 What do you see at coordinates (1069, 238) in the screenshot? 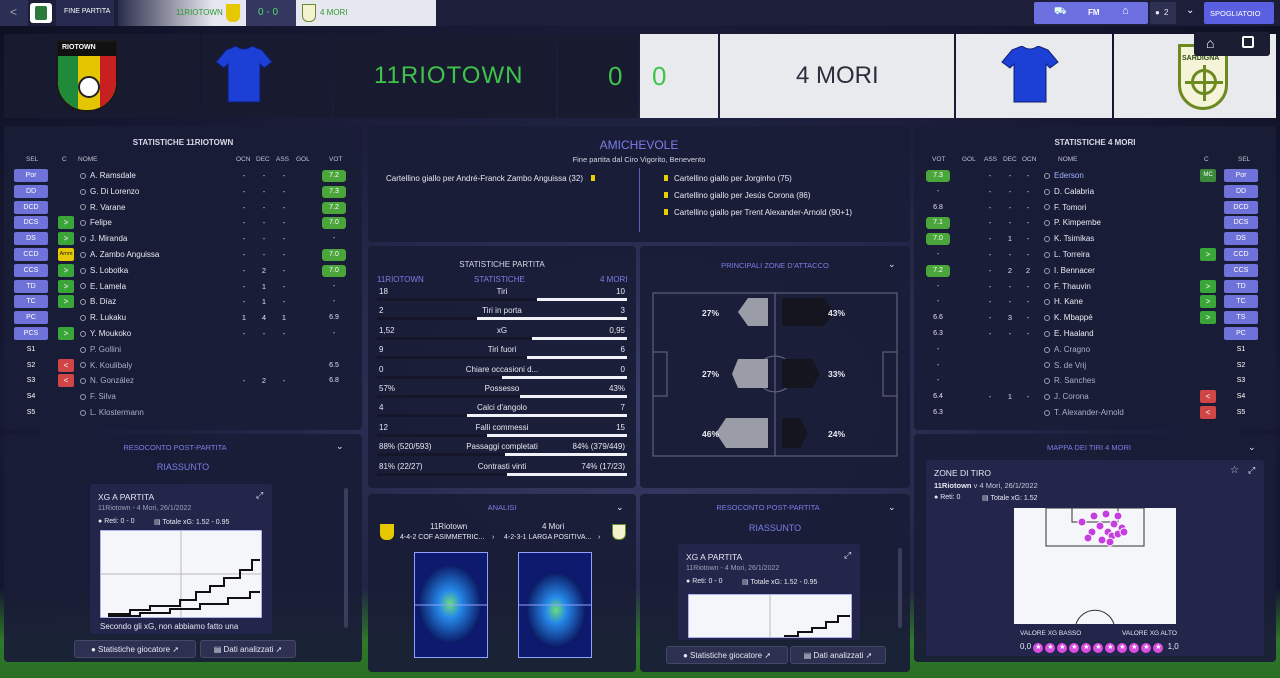
I see `player-name: K. Tsimikas` at bounding box center [1069, 238].